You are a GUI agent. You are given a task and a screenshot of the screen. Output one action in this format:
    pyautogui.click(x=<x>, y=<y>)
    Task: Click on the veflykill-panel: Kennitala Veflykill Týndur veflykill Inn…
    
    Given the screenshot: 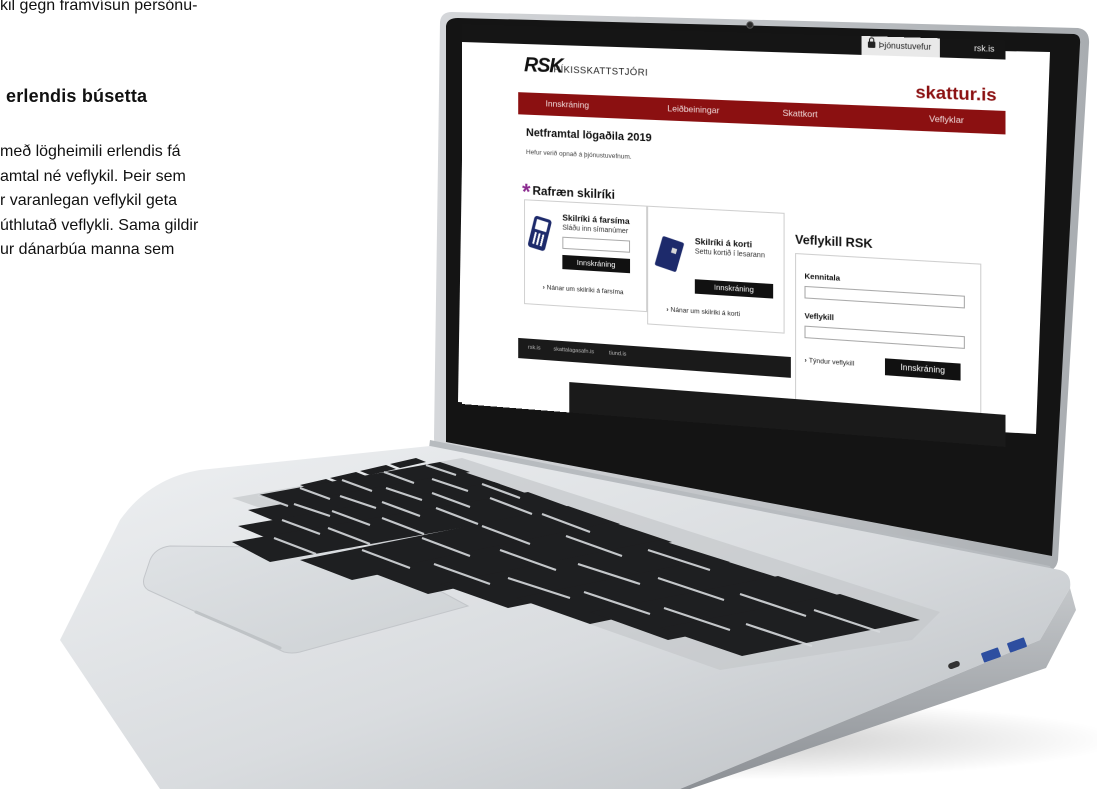 What is the action you would take?
    pyautogui.click(x=888, y=338)
    